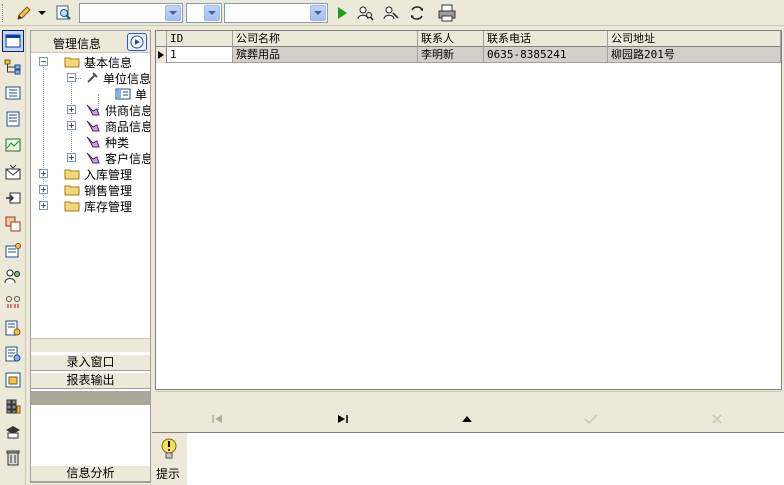 This screenshot has height=485, width=784. I want to click on run-icon, so click(342, 13).